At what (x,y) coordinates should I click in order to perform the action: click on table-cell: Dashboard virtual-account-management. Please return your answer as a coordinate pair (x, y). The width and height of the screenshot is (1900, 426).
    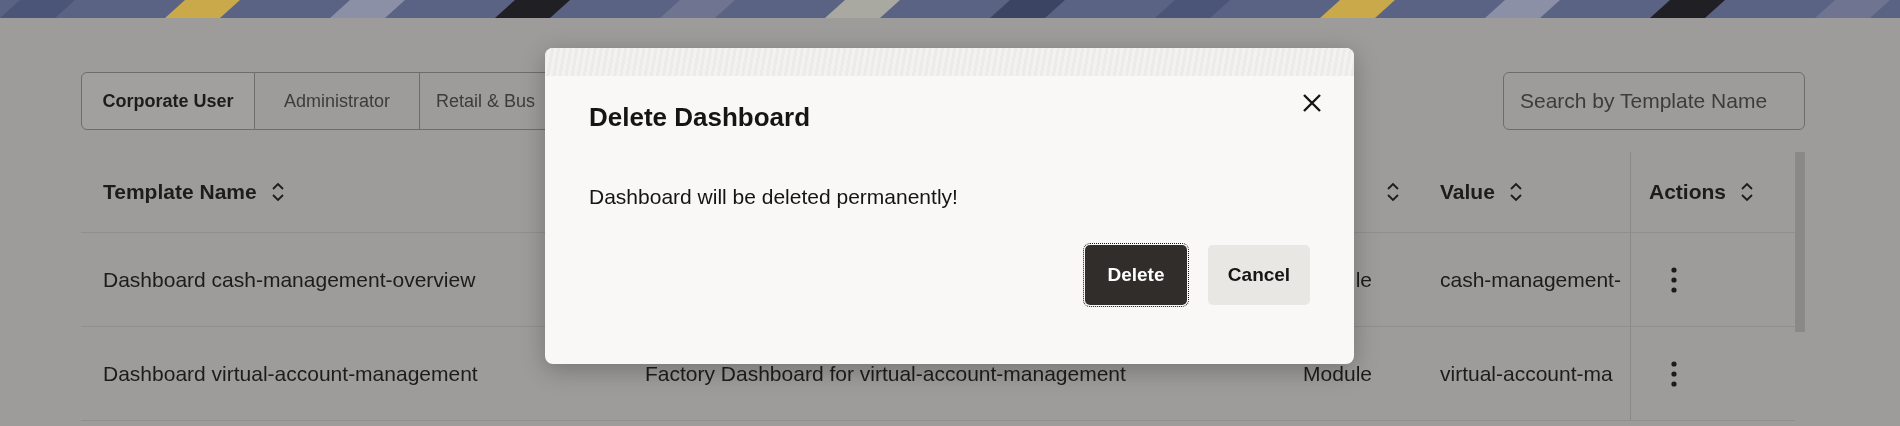
    Looking at the image, I should click on (290, 373).